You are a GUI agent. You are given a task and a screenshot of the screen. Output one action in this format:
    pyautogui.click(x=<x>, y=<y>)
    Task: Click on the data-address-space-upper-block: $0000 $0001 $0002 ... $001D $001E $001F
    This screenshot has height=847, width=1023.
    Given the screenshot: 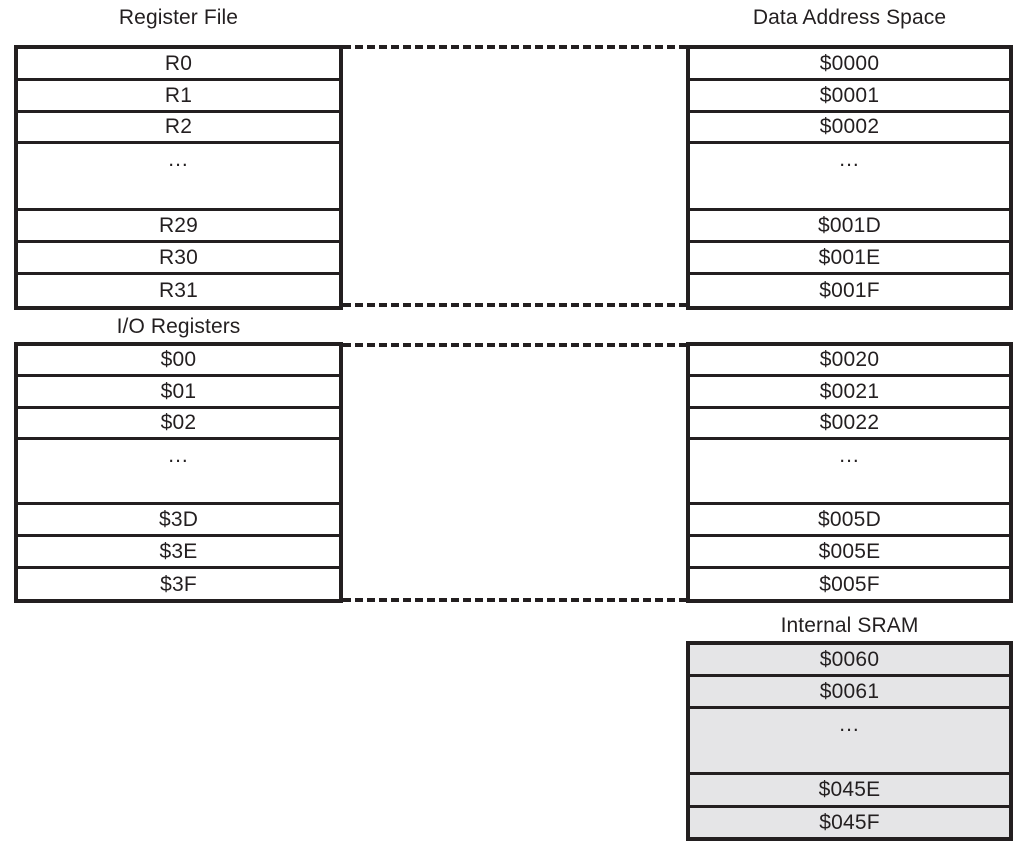 What is the action you would take?
    pyautogui.click(x=849, y=177)
    